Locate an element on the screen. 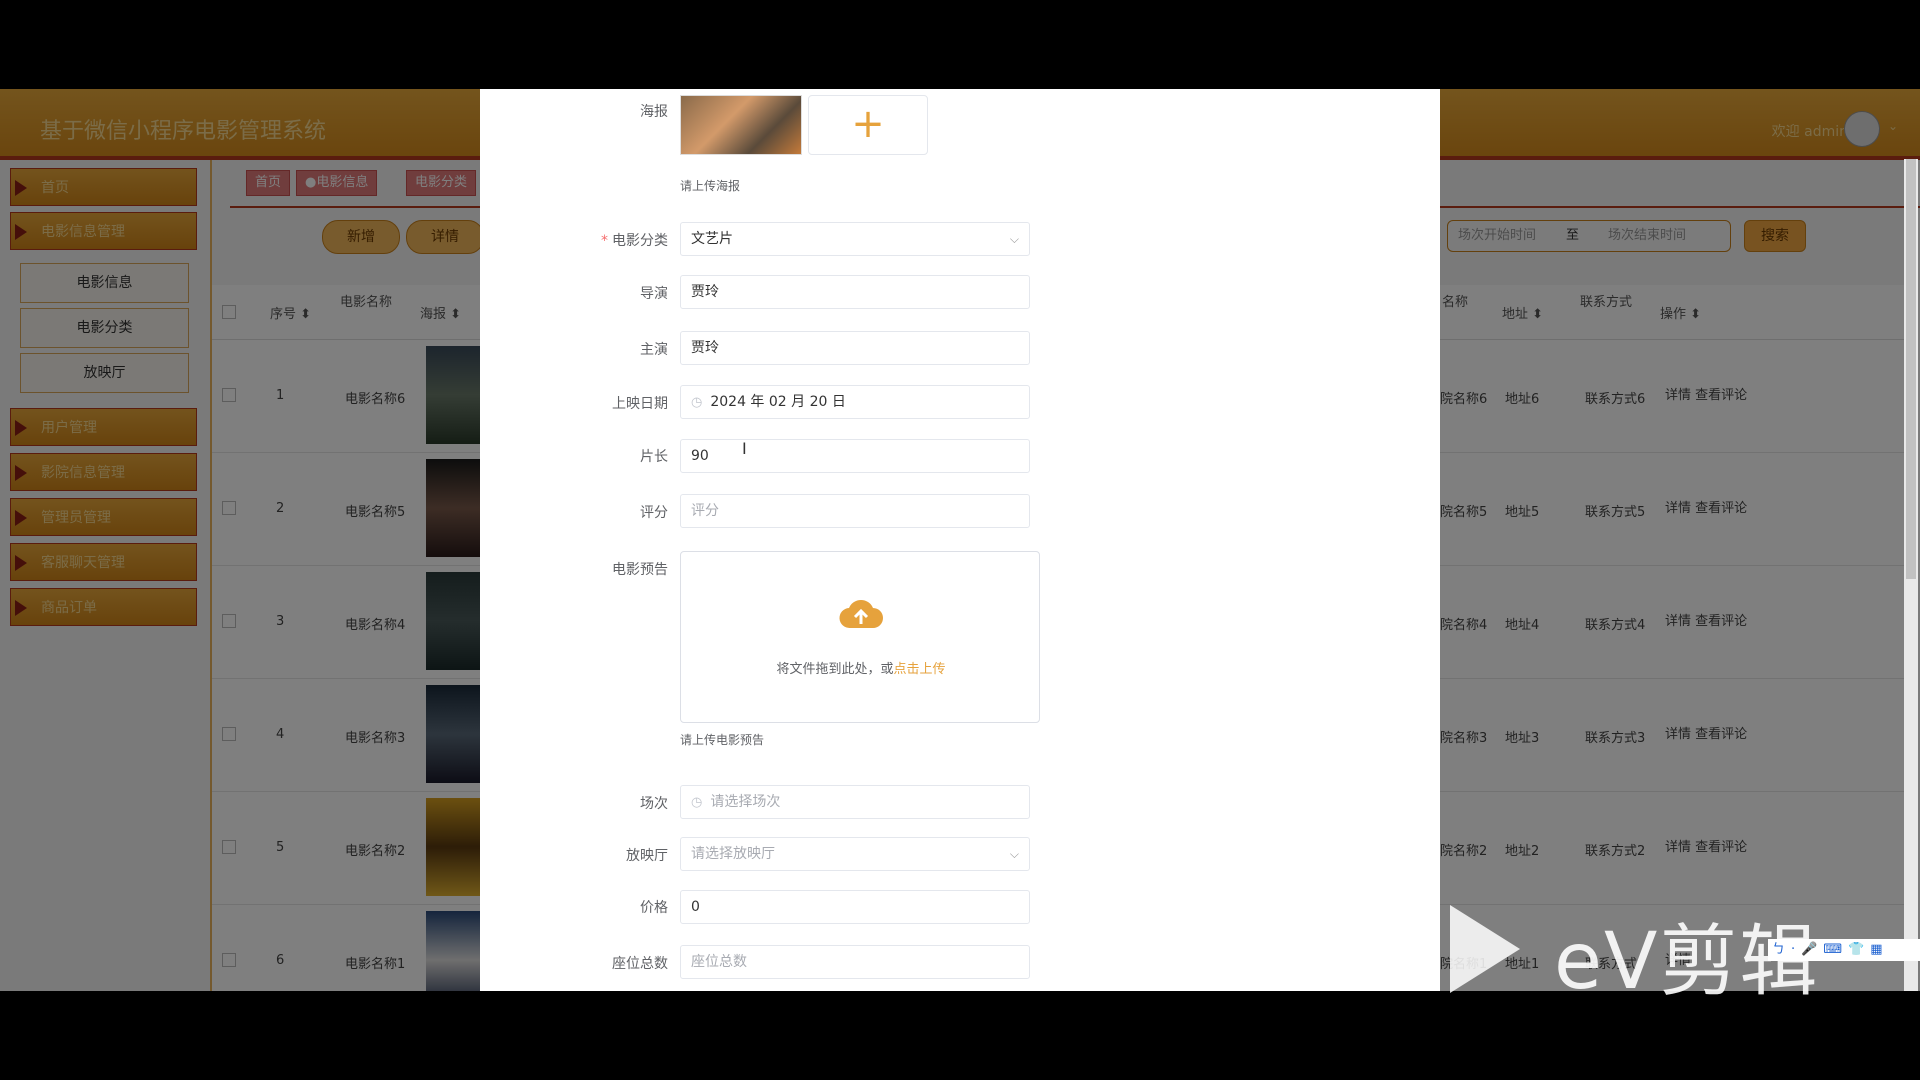 This screenshot has width=1920, height=1080. hall-label: 放映厅 is located at coordinates (647, 856).